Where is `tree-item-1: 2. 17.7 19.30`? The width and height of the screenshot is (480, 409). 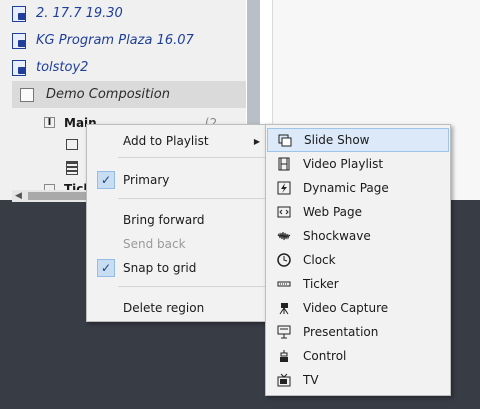
tree-item-1: 2. 17.7 19.30 is located at coordinates (67, 13).